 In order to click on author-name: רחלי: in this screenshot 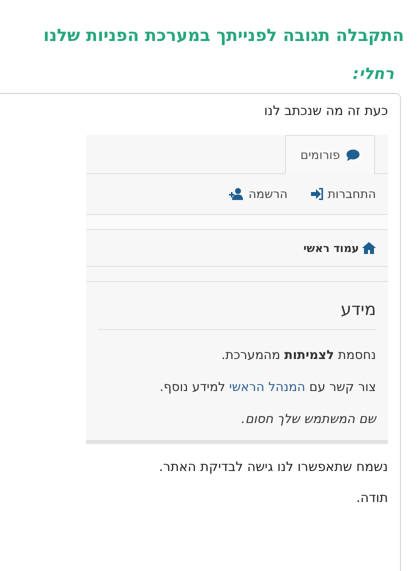, I will do `click(373, 73)`.